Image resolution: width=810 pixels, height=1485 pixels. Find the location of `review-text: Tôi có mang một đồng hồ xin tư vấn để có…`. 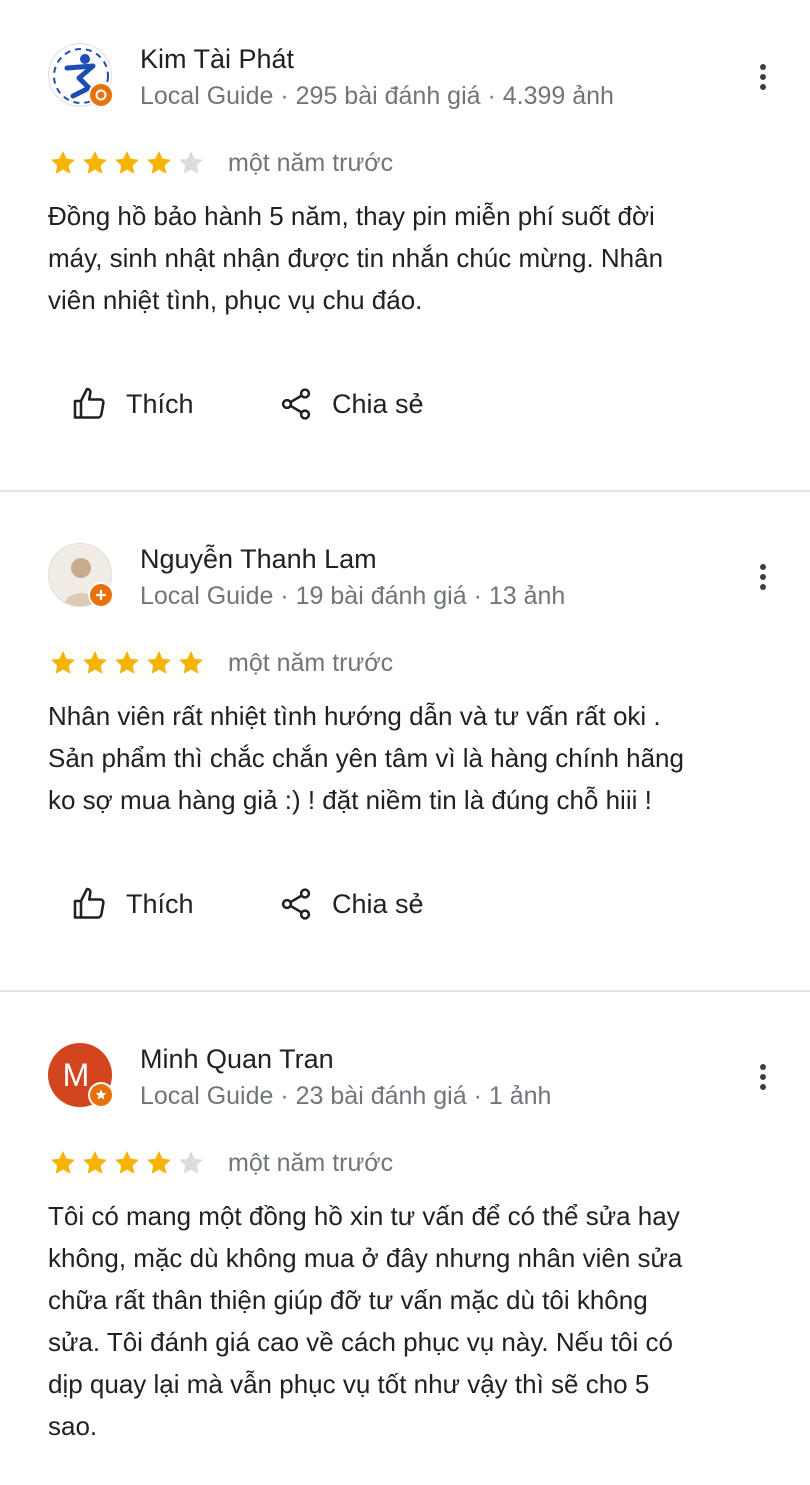

review-text: Tôi có mang một đồng hồ xin tư vấn để có… is located at coordinates (365, 1321).